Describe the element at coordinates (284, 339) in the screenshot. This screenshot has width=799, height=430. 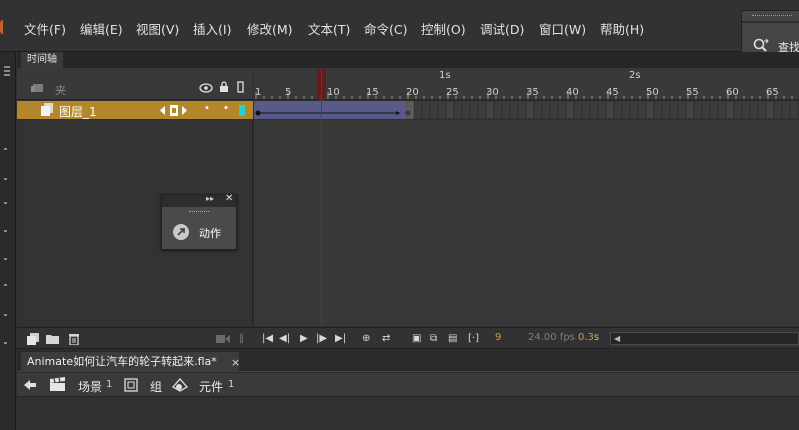
I see `step-back-icon: ◀|` at that location.